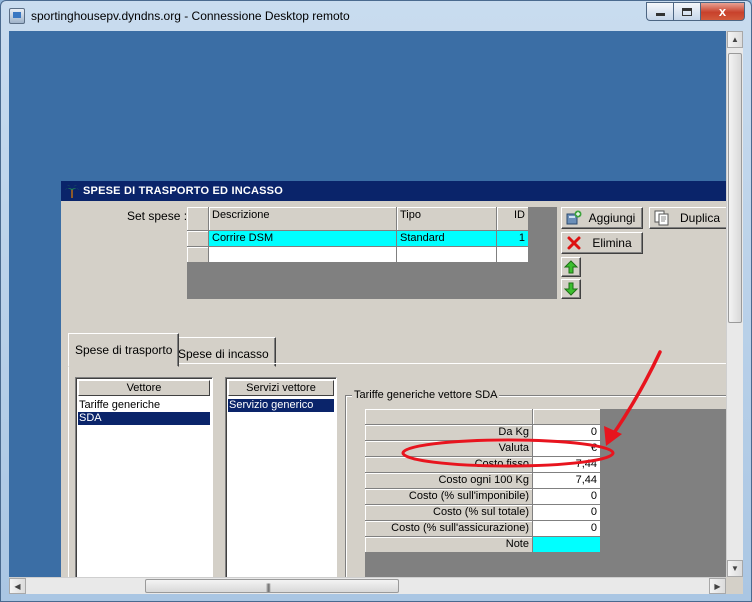 Image resolution: width=752 pixels, height=602 pixels. Describe the element at coordinates (513, 219) in the screenshot. I see `grid-header-id: ID` at that location.